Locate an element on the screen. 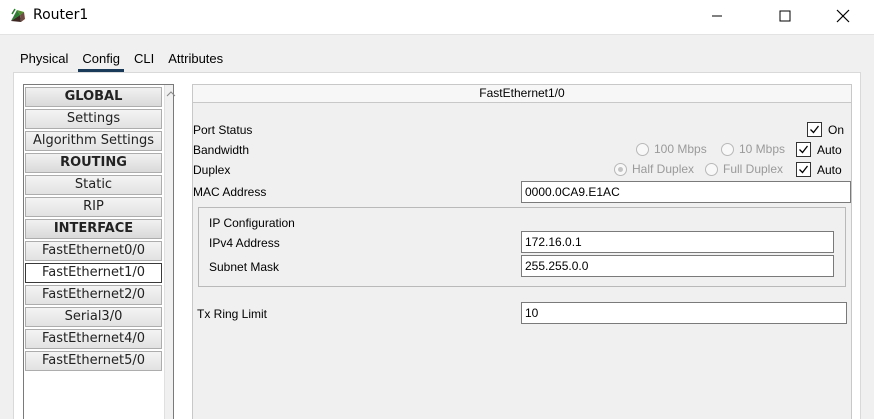 The height and width of the screenshot is (419, 874). ipv4-address-field: 172.16.0.1 is located at coordinates (677, 242).